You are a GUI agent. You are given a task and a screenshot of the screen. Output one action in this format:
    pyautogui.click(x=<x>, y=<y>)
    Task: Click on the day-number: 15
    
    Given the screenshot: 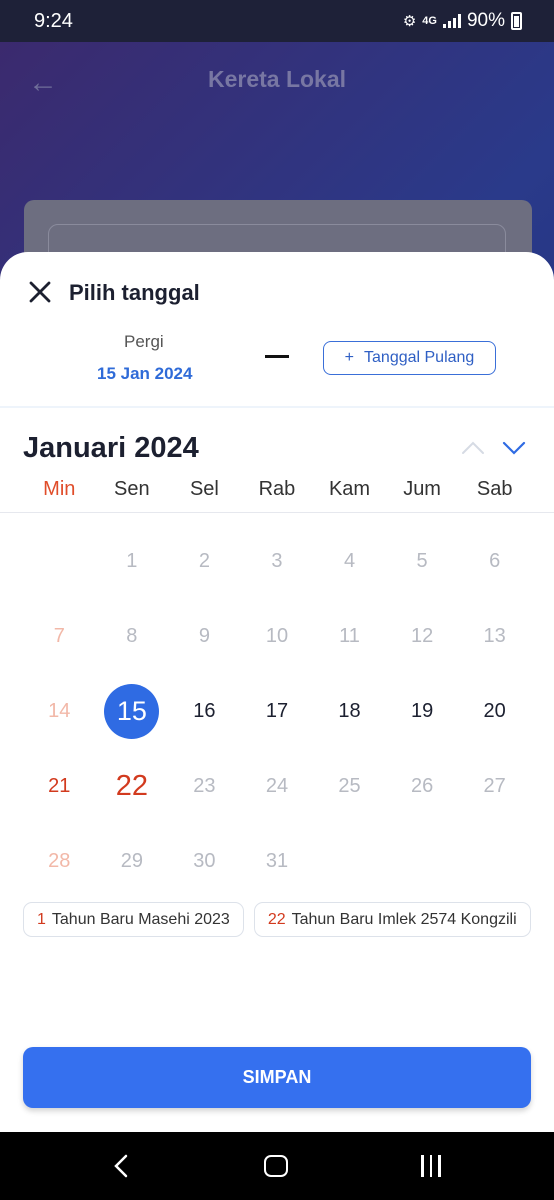 What is the action you would take?
    pyautogui.click(x=132, y=711)
    